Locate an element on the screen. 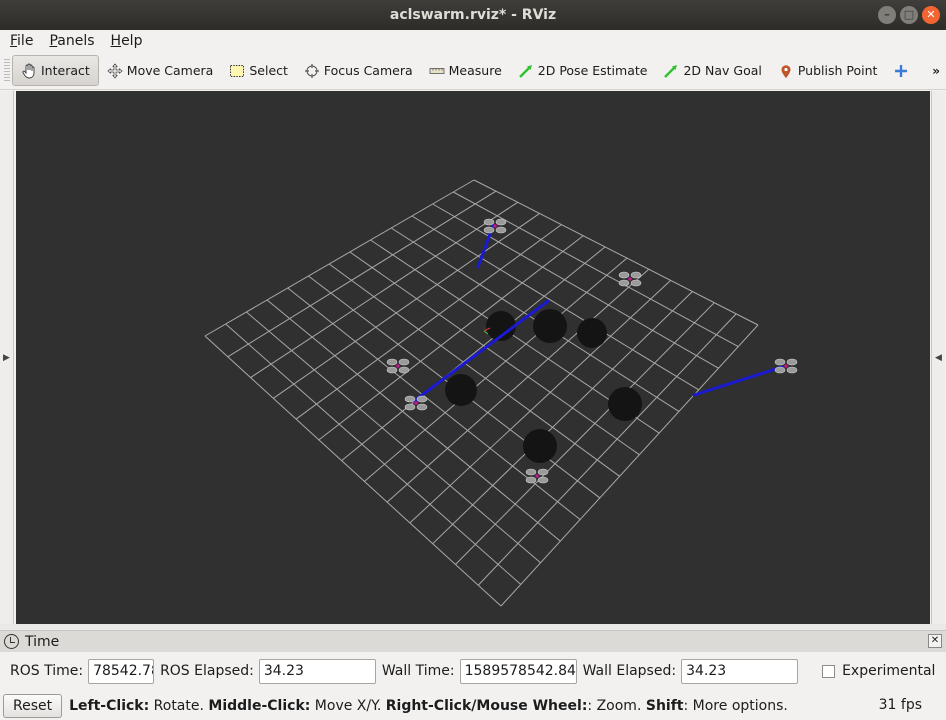 The height and width of the screenshot is (720, 946). time-panel-title: Time is located at coordinates (42, 641).